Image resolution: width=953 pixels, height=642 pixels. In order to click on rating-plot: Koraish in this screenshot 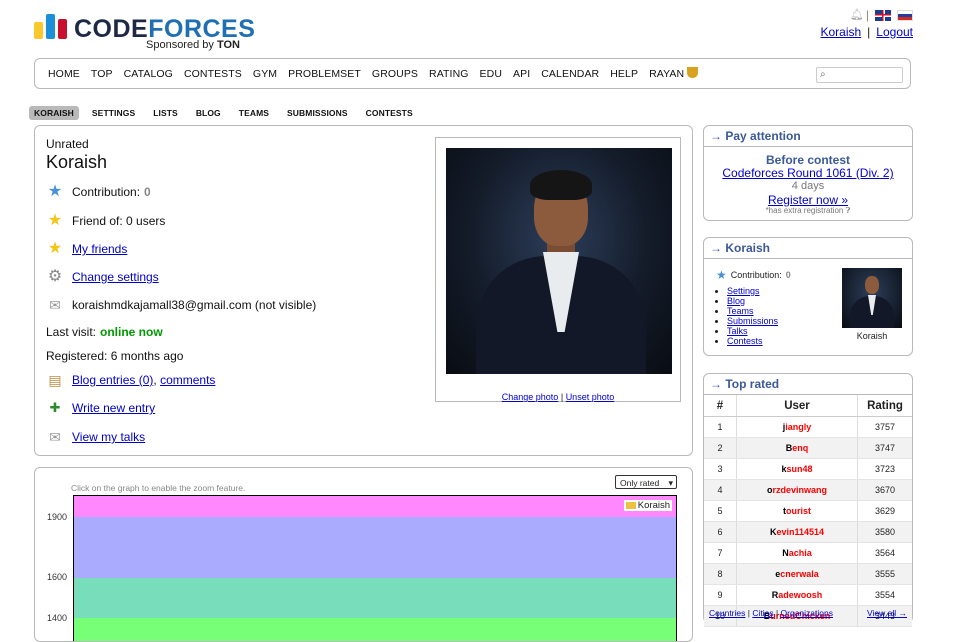, I will do `click(375, 568)`.